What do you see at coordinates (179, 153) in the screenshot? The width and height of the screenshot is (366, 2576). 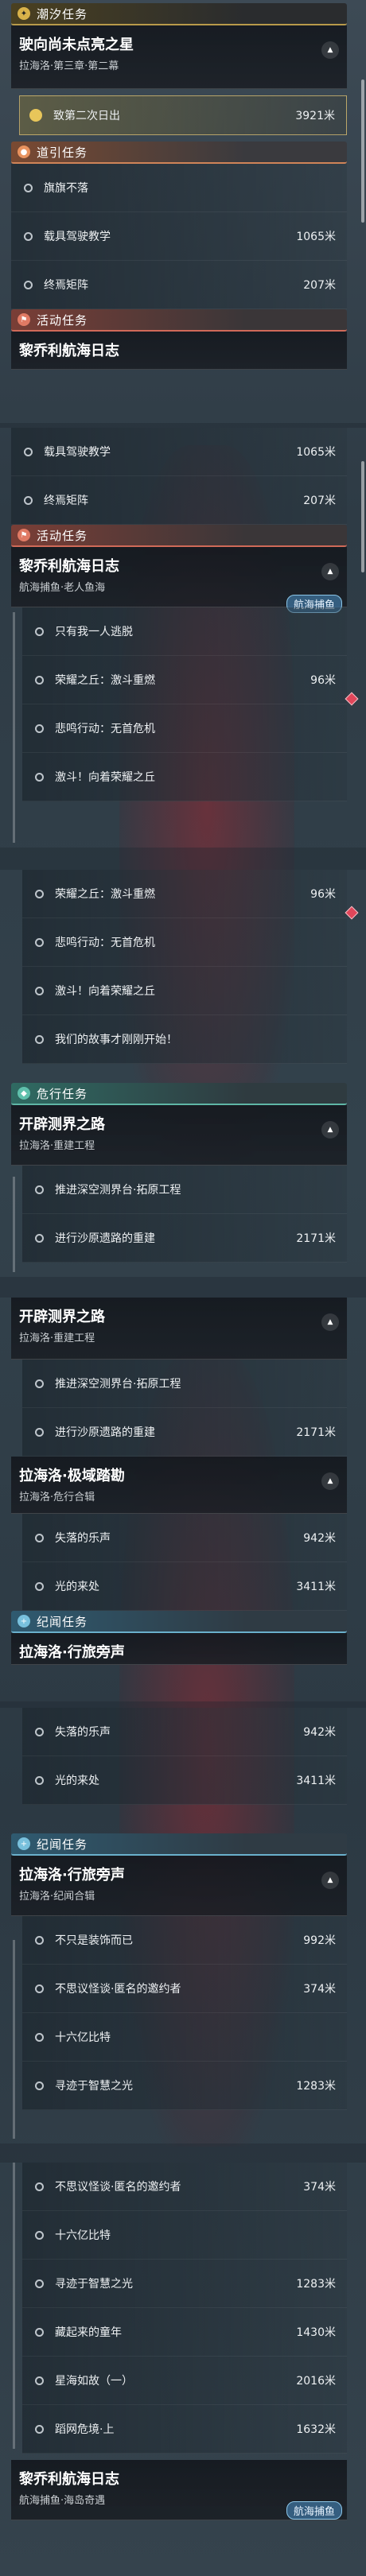 I see `section-guide: ● 道引任务` at bounding box center [179, 153].